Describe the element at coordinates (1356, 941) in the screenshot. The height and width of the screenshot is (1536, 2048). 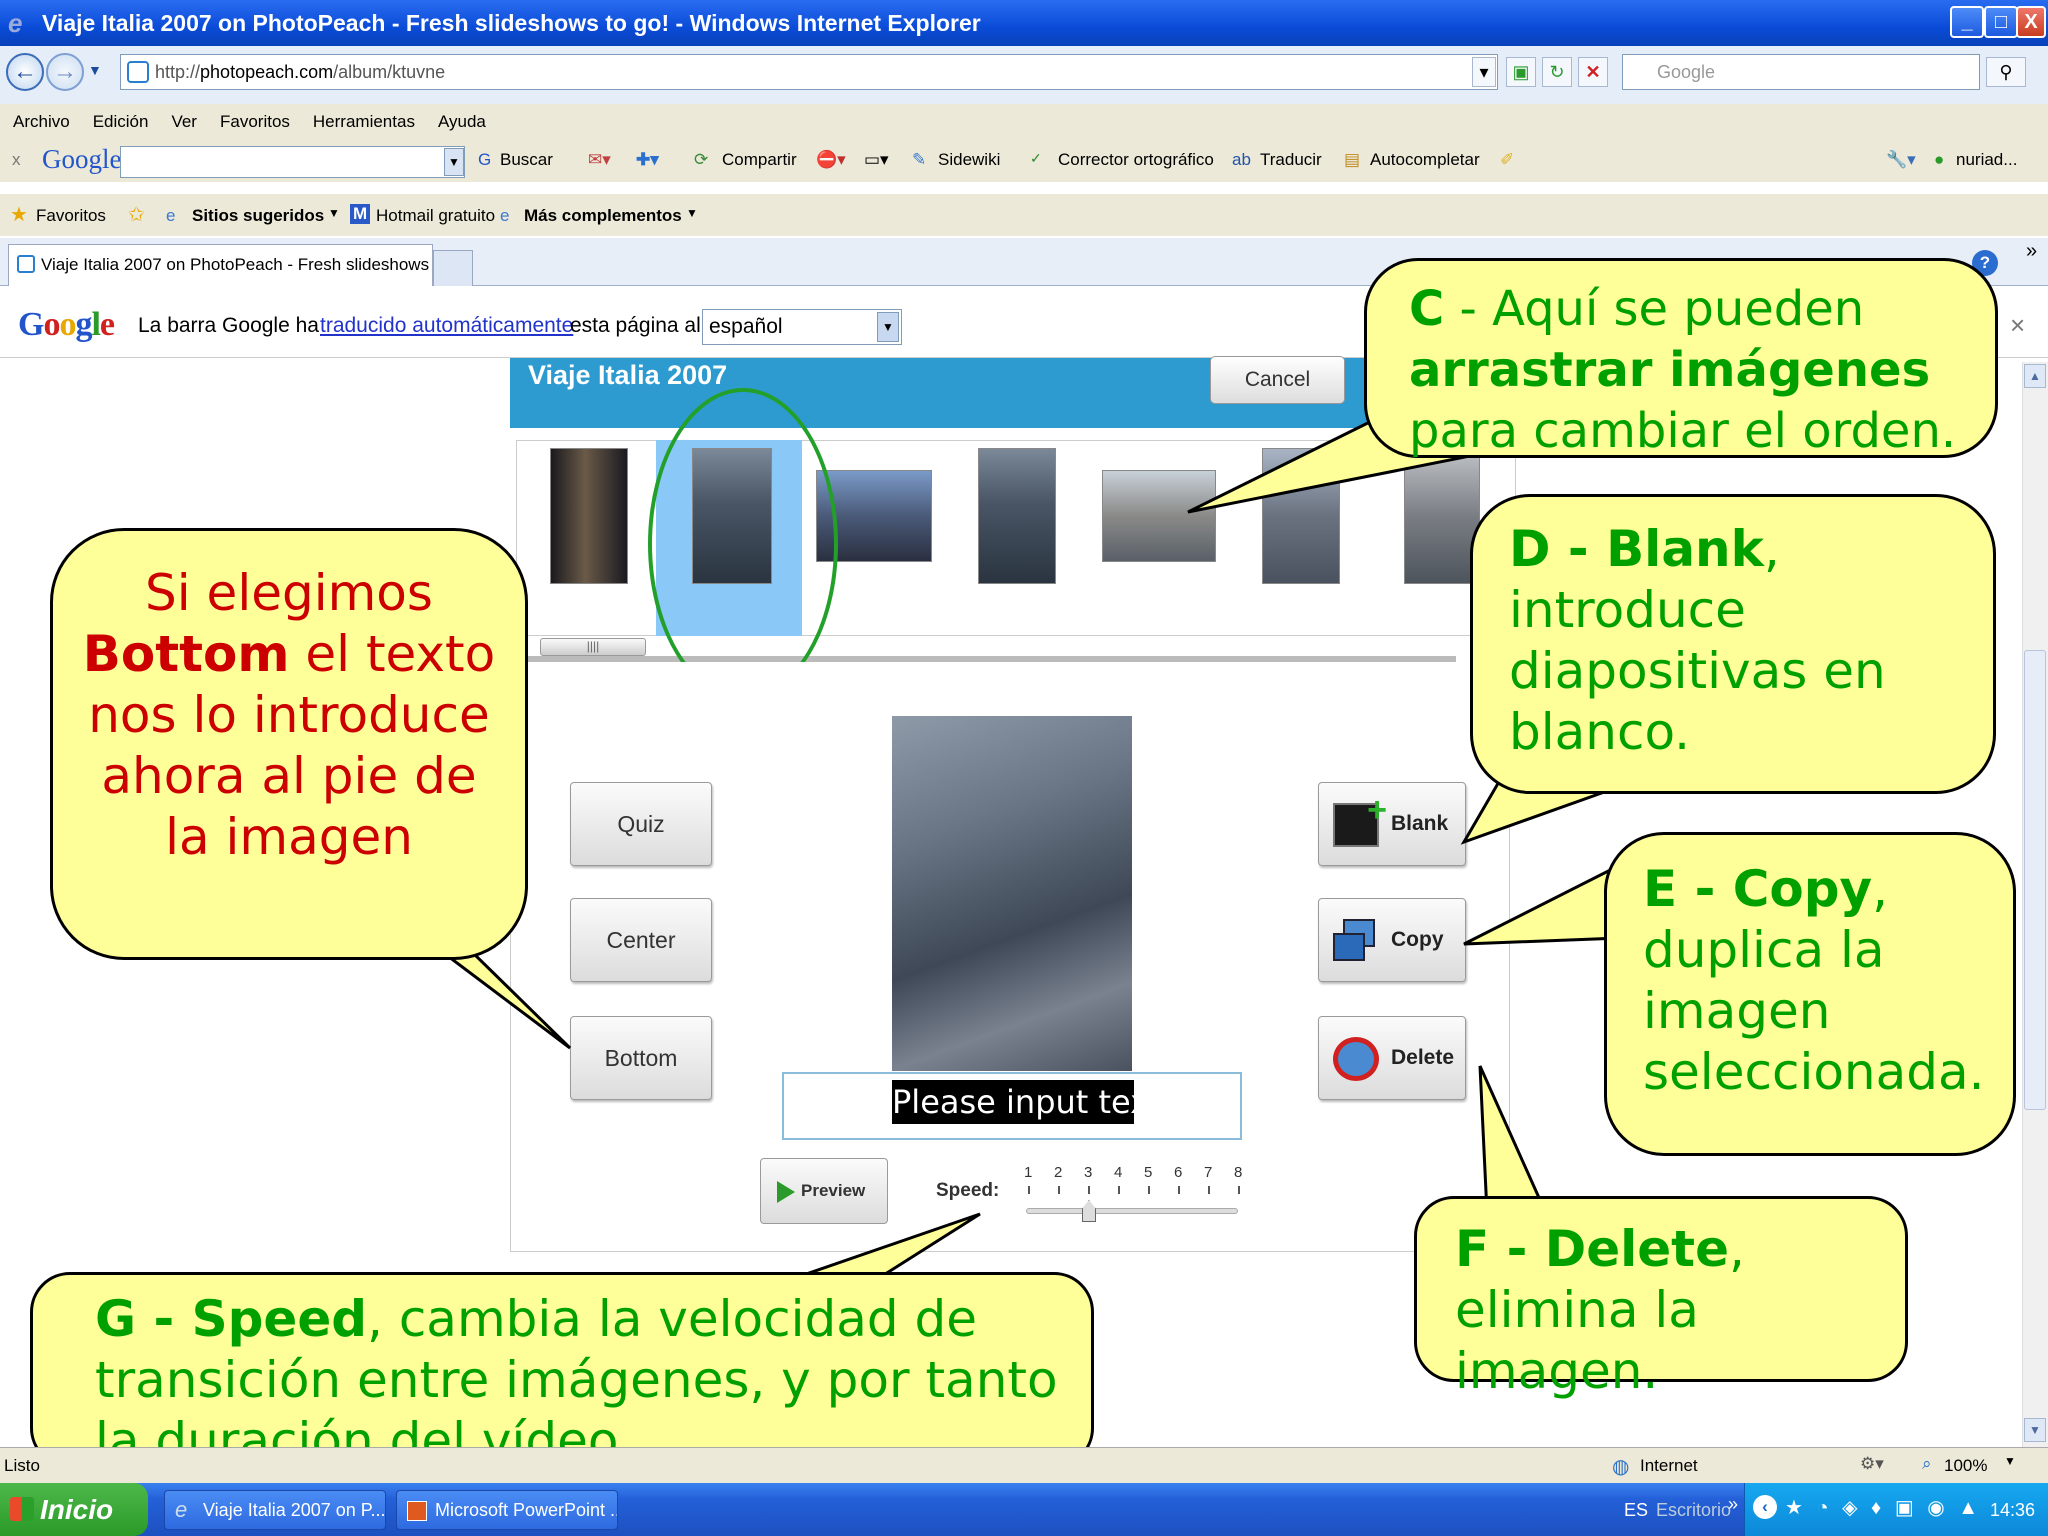
I see `copy-icon` at that location.